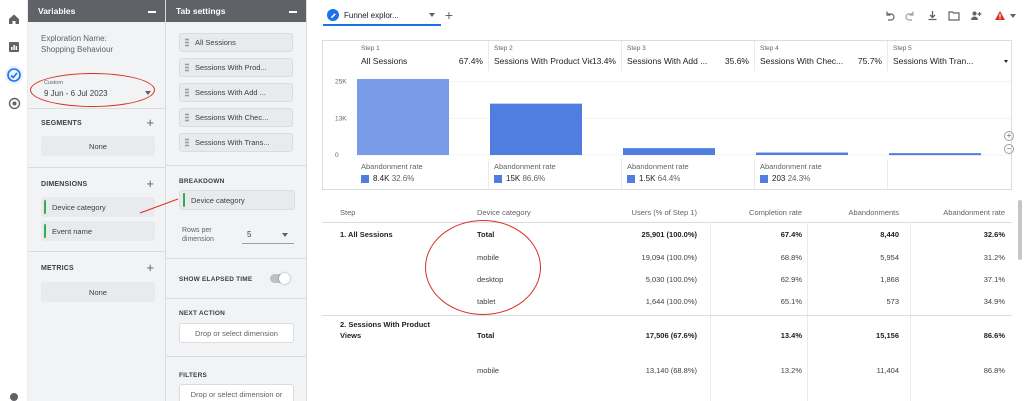 The height and width of the screenshot is (401, 1024). I want to click on cell-abandonments: 5,954, so click(889, 257).